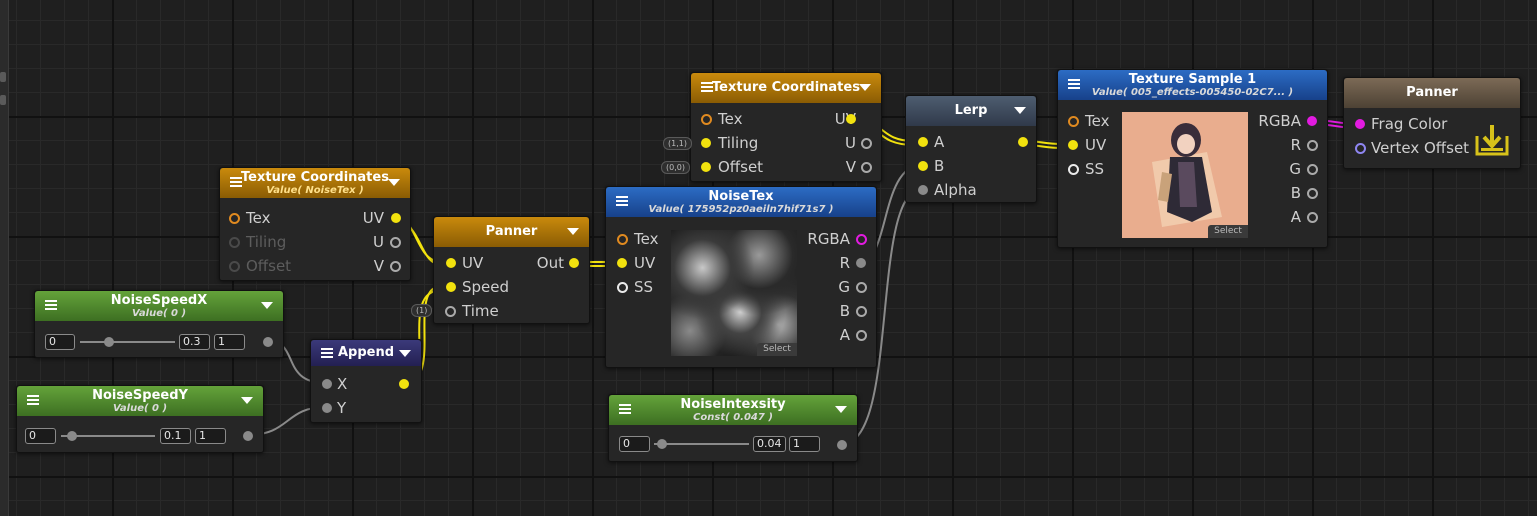 The width and height of the screenshot is (1537, 516). I want to click on append-node: Append X Y, so click(366, 381).